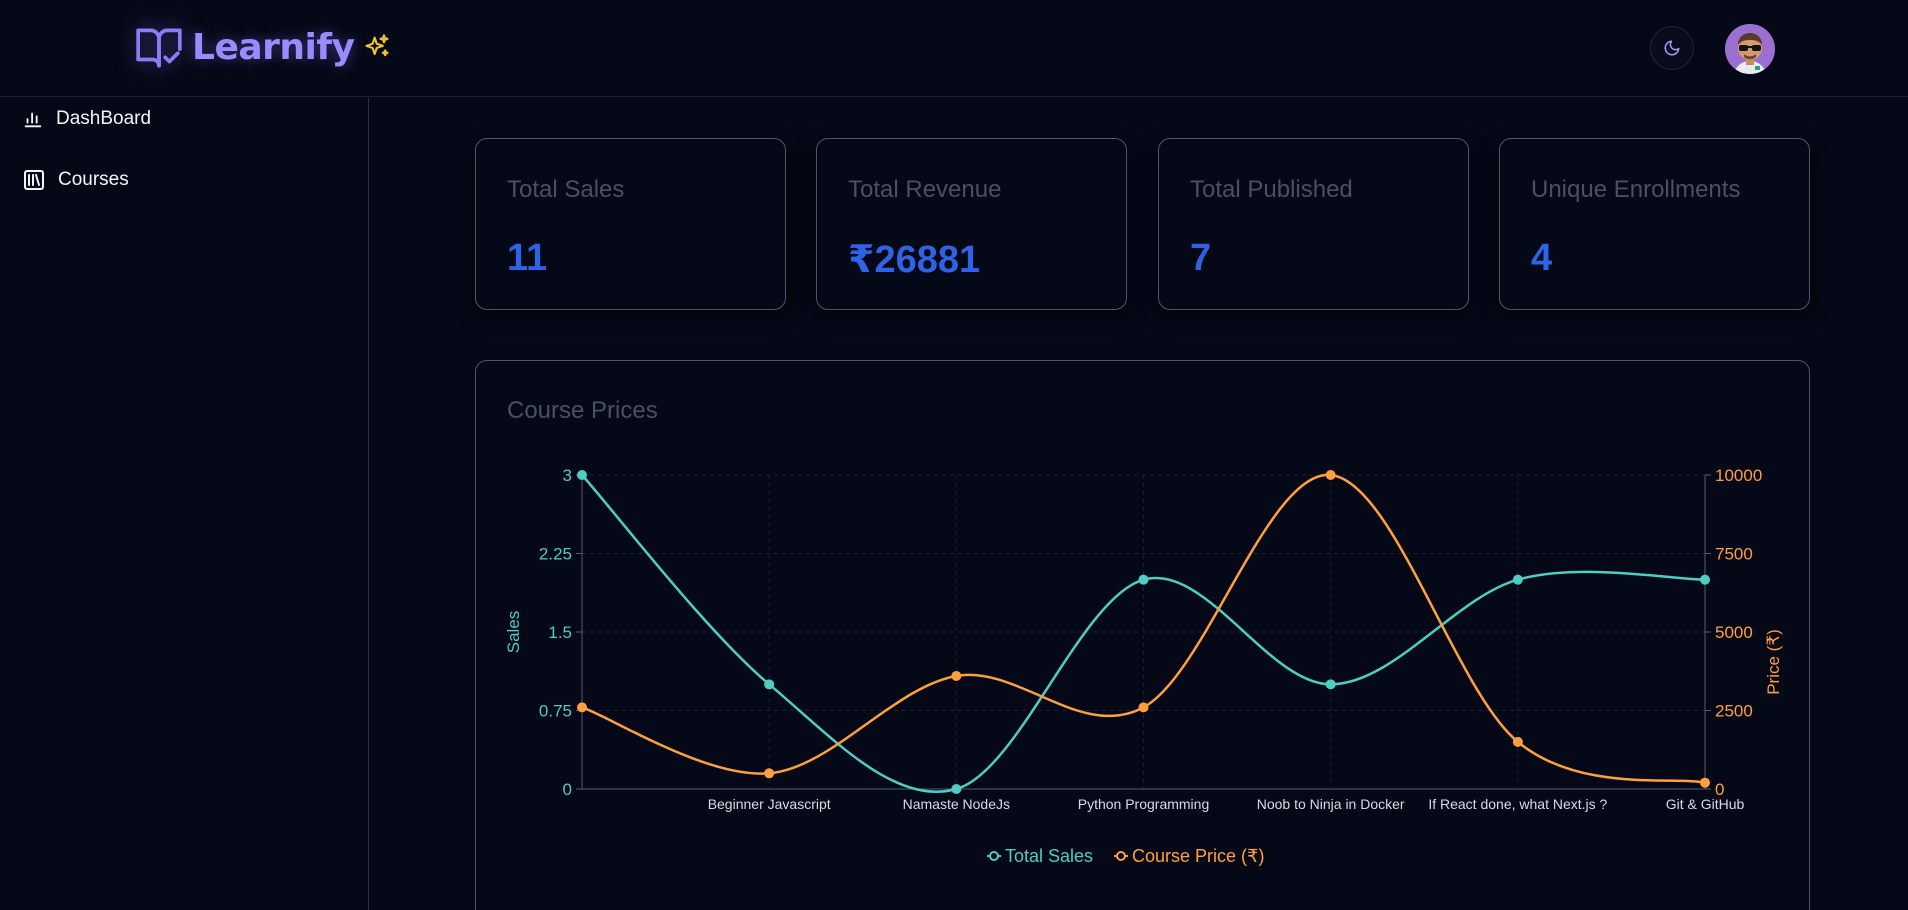  I want to click on sidebar-item-dashboard: DashBoard, so click(86, 119).